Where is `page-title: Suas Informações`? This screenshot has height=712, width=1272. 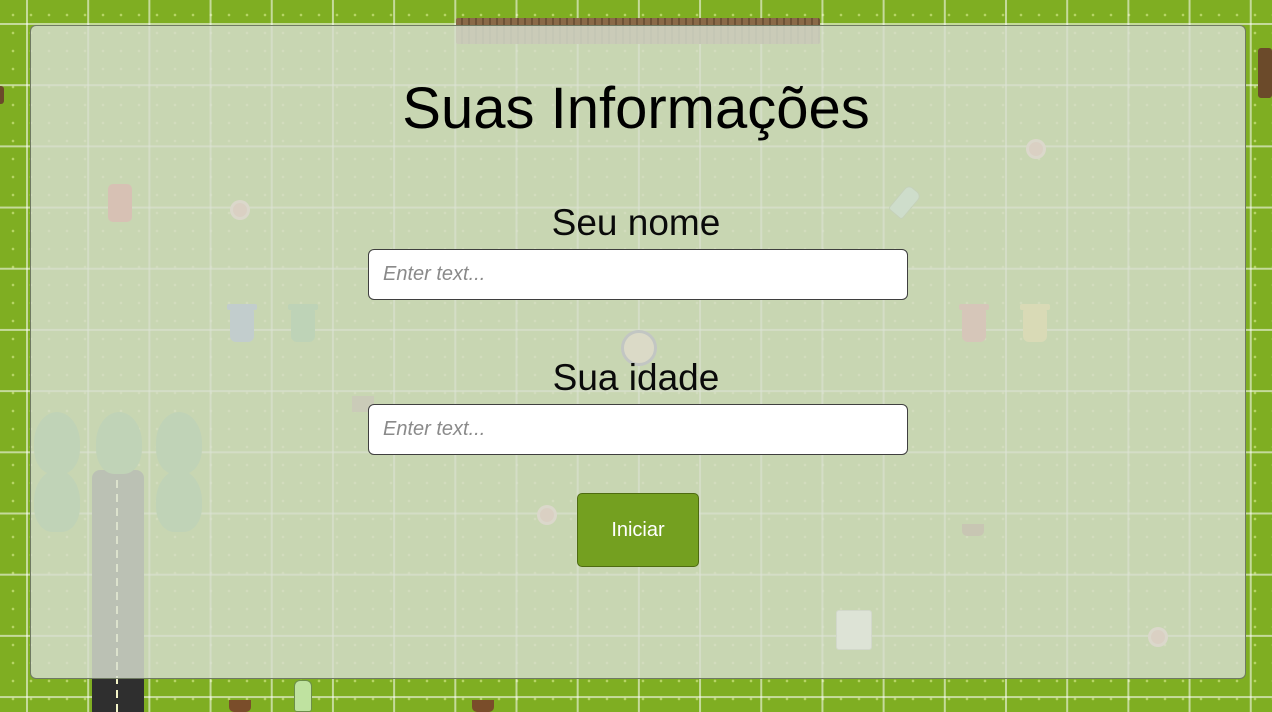
page-title: Suas Informações is located at coordinates (636, 108).